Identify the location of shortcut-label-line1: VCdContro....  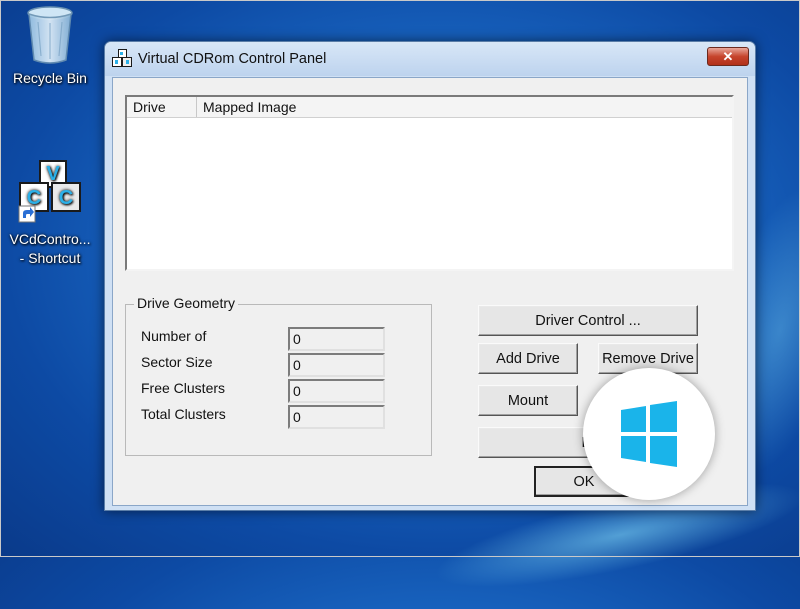
(50, 239).